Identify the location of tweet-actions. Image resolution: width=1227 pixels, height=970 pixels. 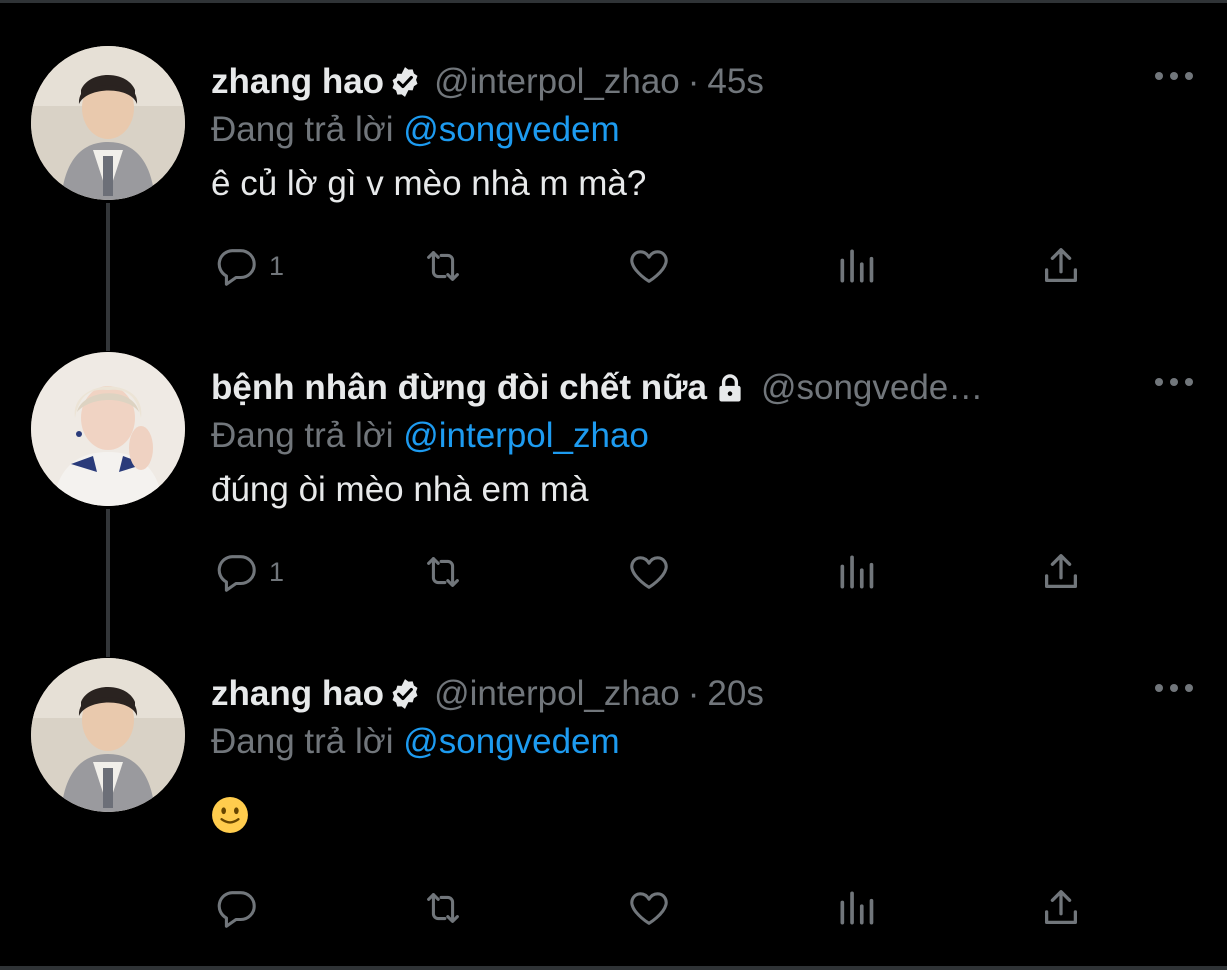
(651, 908).